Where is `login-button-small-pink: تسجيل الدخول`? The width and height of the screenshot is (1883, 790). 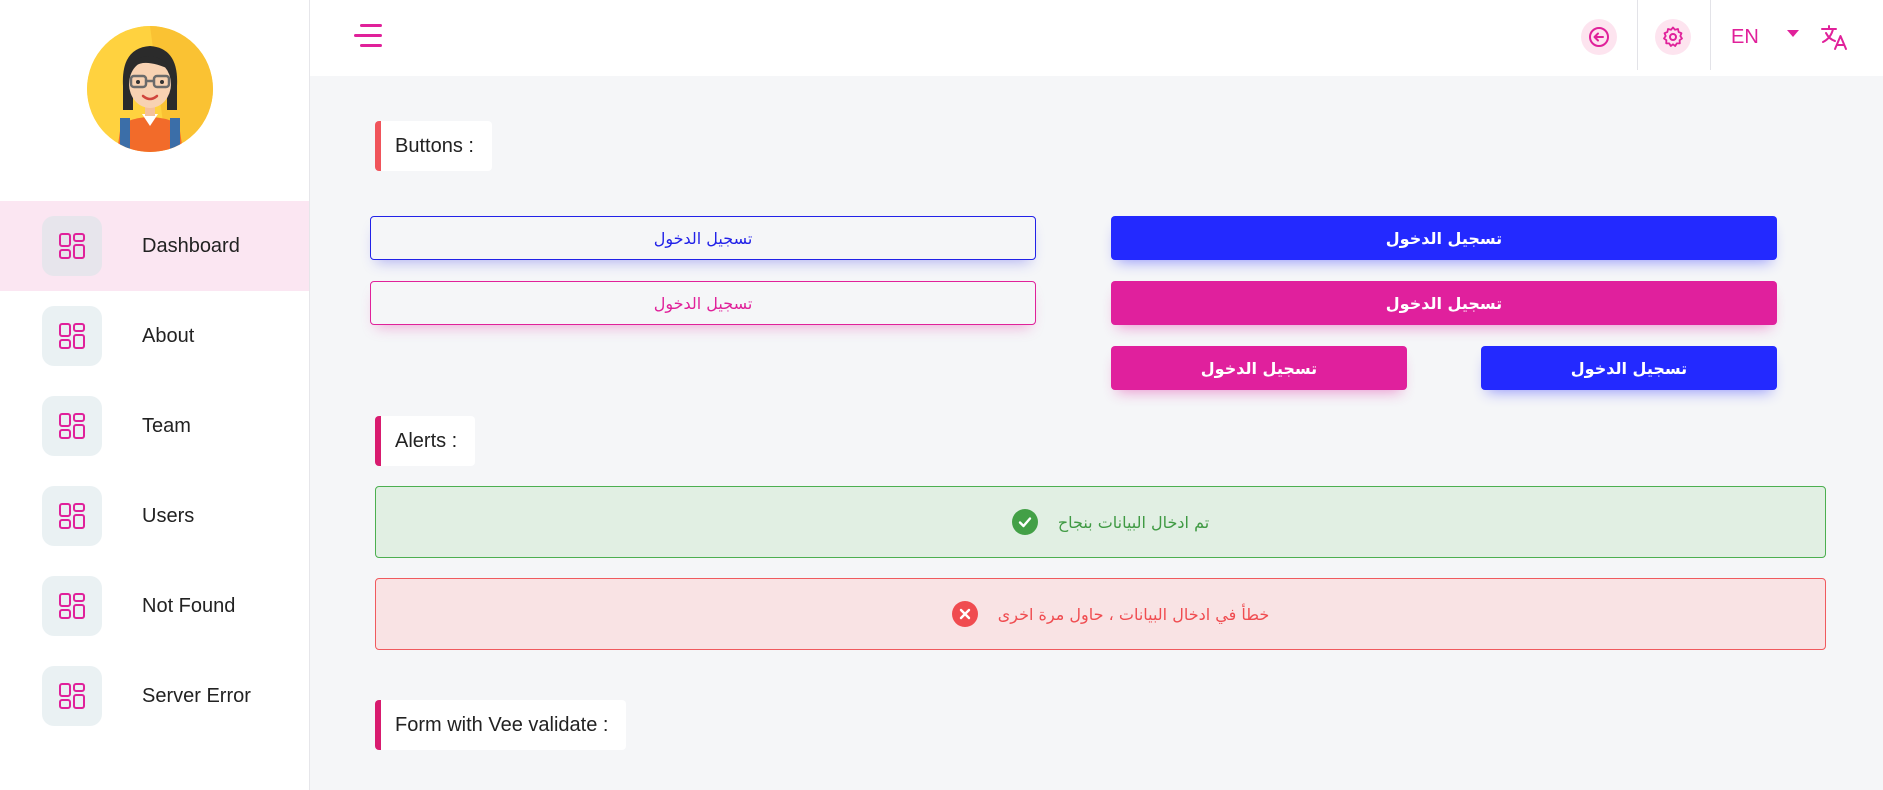 login-button-small-pink: تسجيل الدخول is located at coordinates (1259, 368).